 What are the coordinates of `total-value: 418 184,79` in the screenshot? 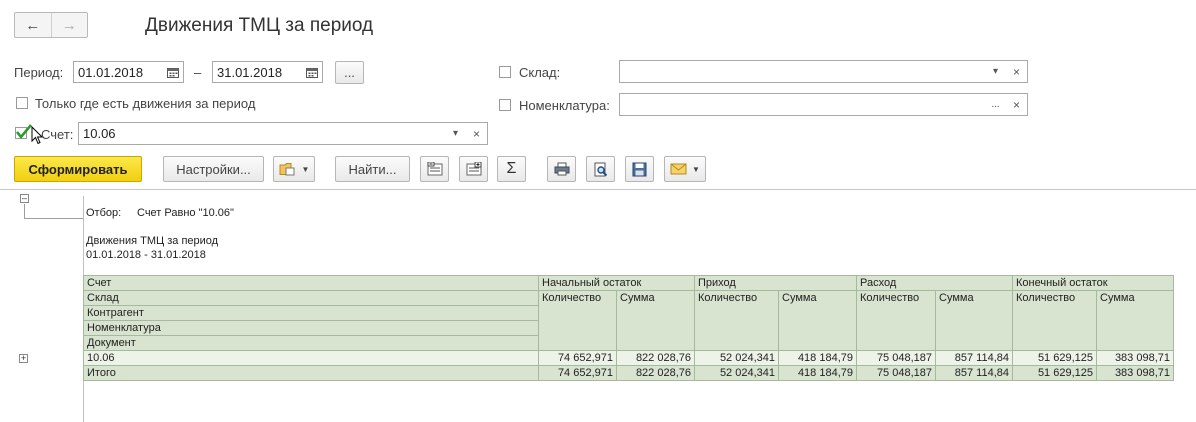 It's located at (817, 373).